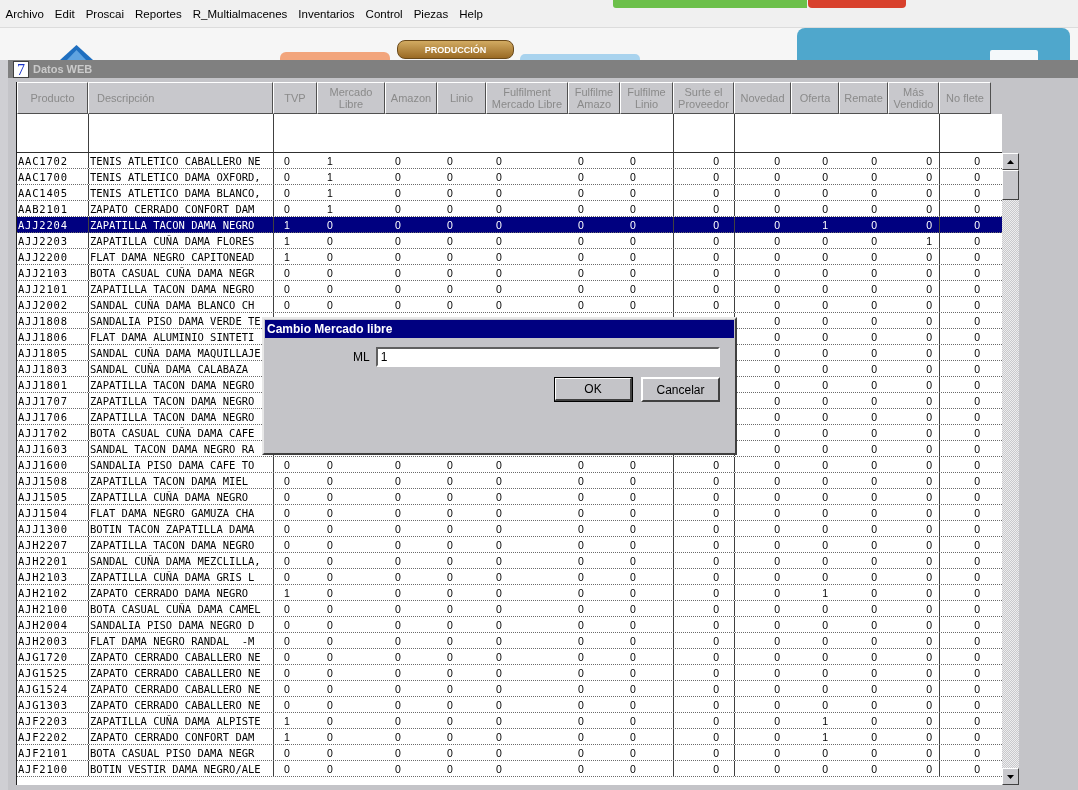  I want to click on table-cell-text: AAC1702, so click(43, 160).